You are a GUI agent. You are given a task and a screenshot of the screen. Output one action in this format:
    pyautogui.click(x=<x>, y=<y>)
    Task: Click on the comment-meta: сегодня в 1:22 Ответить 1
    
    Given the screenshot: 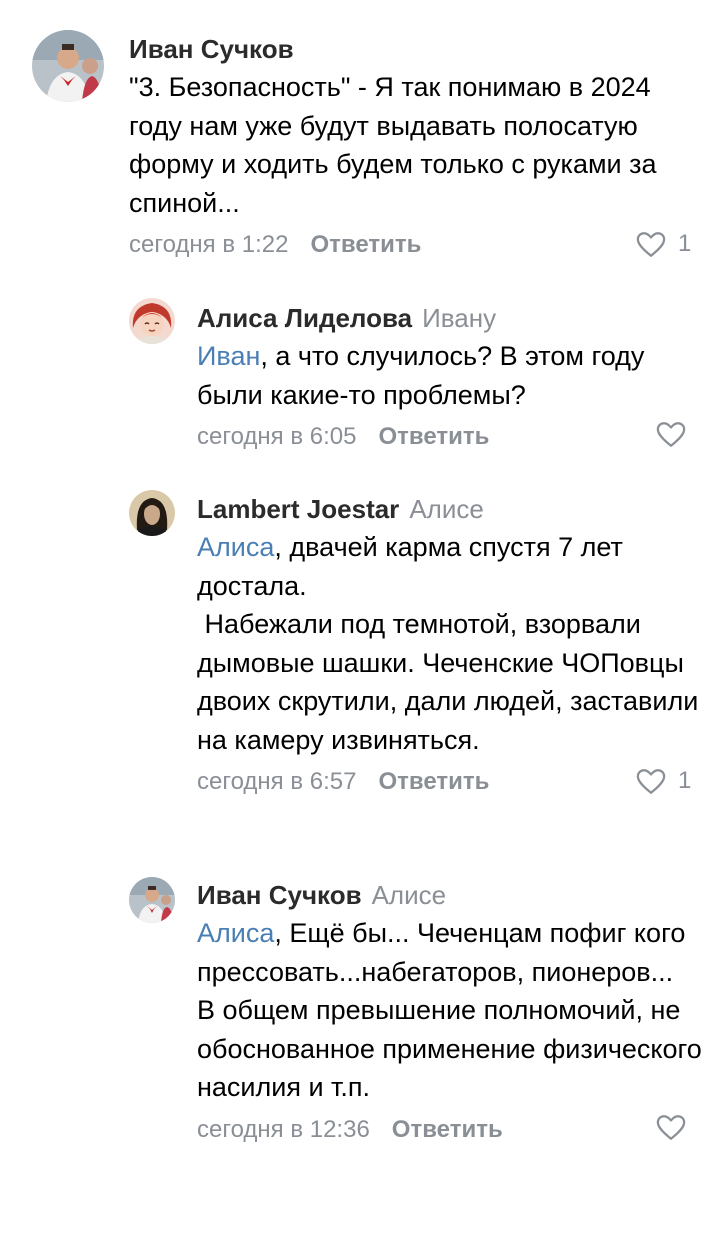 What is the action you would take?
    pyautogui.click(x=414, y=245)
    